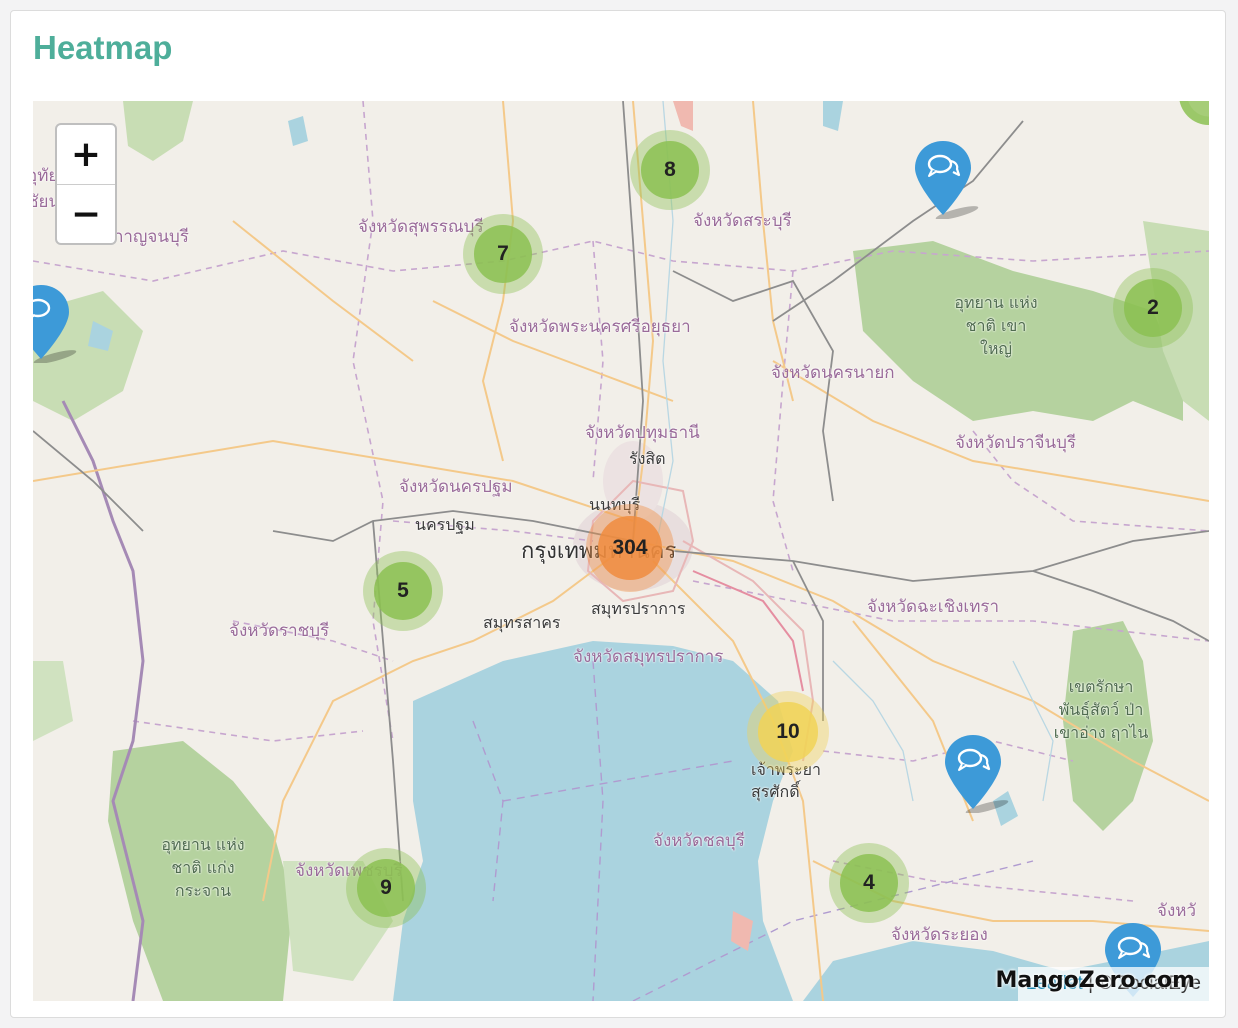 The height and width of the screenshot is (1028, 1238). What do you see at coordinates (1177, 911) in the screenshot?
I see `label-chanthaburi: จังหวั` at bounding box center [1177, 911].